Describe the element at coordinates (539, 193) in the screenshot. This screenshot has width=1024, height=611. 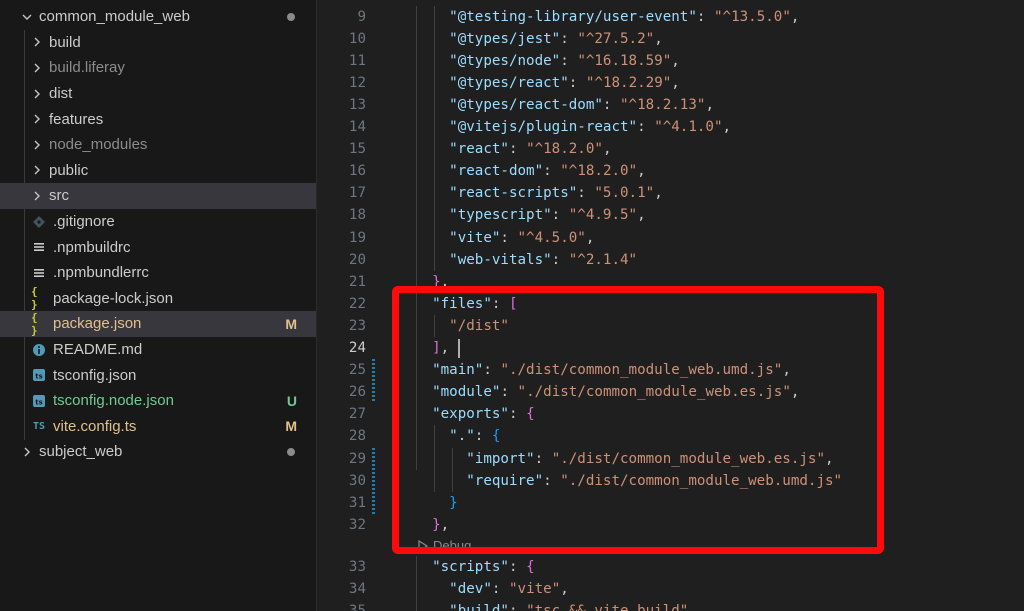
I see `code-line: "react-scripts": "5.0.1",` at that location.